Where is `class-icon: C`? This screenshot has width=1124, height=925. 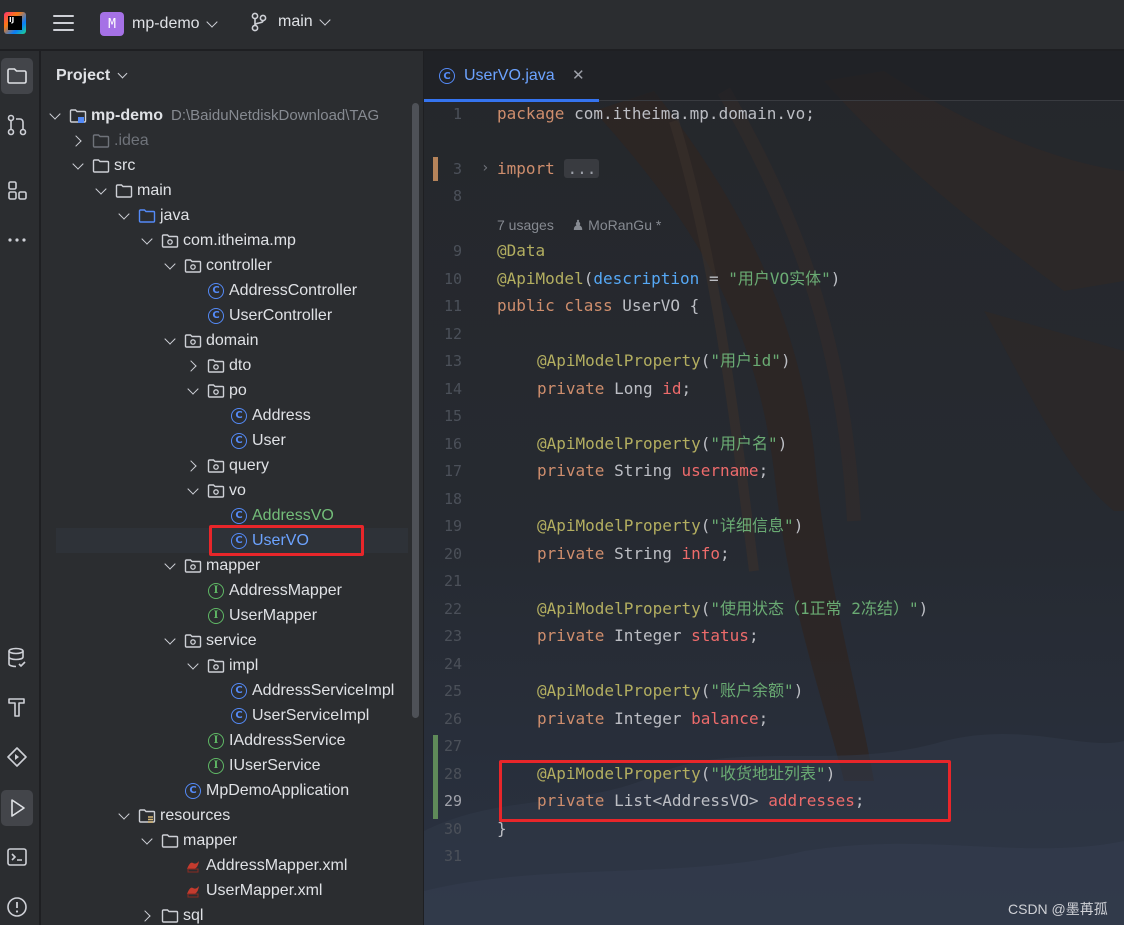 class-icon: C is located at coordinates (239, 516).